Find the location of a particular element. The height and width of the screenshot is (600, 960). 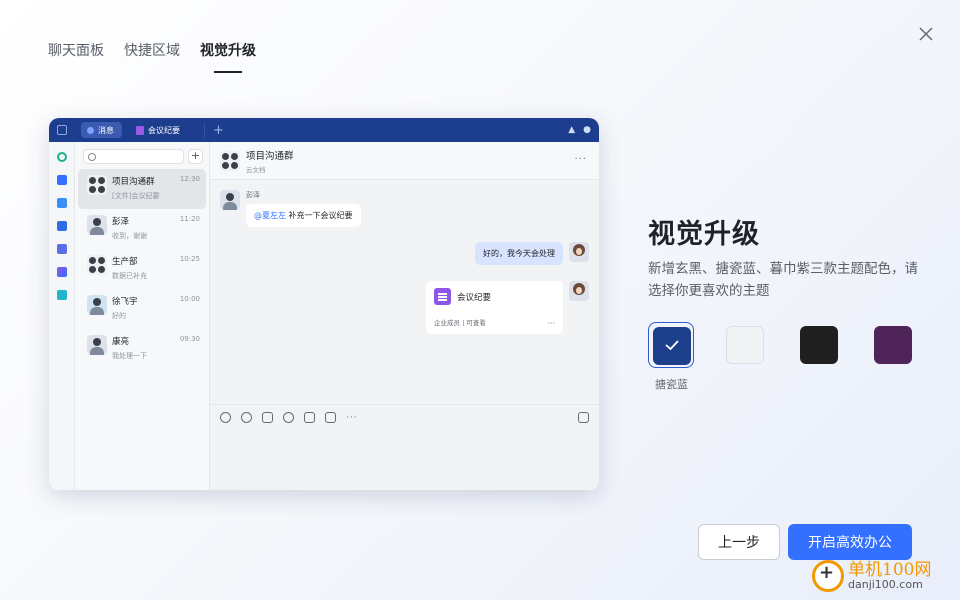

tab-shortcut-area: 快捷区域 is located at coordinates (152, 55).